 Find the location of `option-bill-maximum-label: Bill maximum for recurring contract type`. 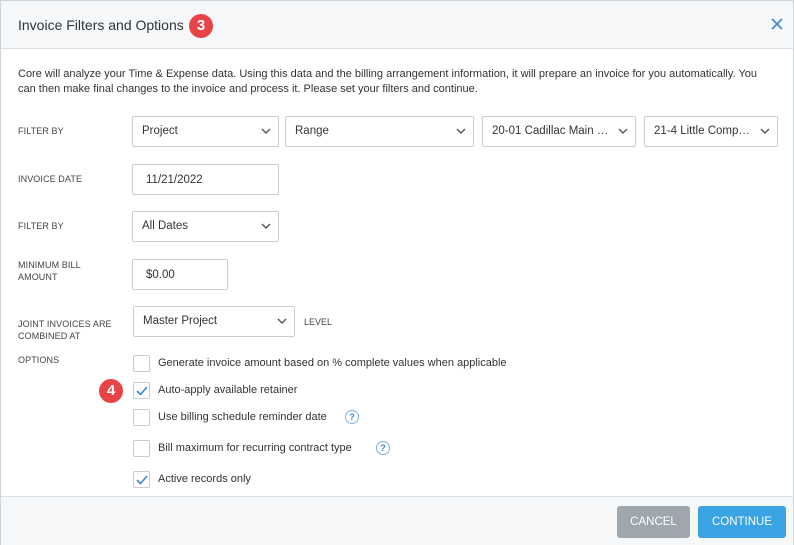

option-bill-maximum-label: Bill maximum for recurring contract type is located at coordinates (255, 448).